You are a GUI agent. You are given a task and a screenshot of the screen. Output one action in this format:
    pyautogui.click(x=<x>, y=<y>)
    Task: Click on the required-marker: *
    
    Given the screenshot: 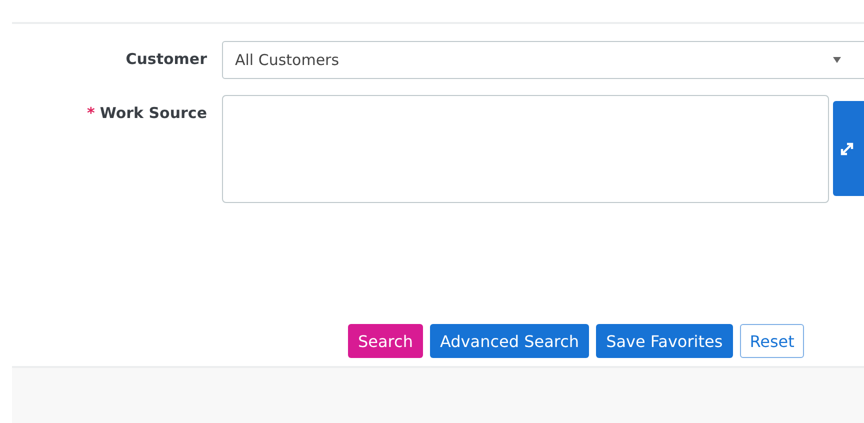 What is the action you would take?
    pyautogui.click(x=90, y=113)
    